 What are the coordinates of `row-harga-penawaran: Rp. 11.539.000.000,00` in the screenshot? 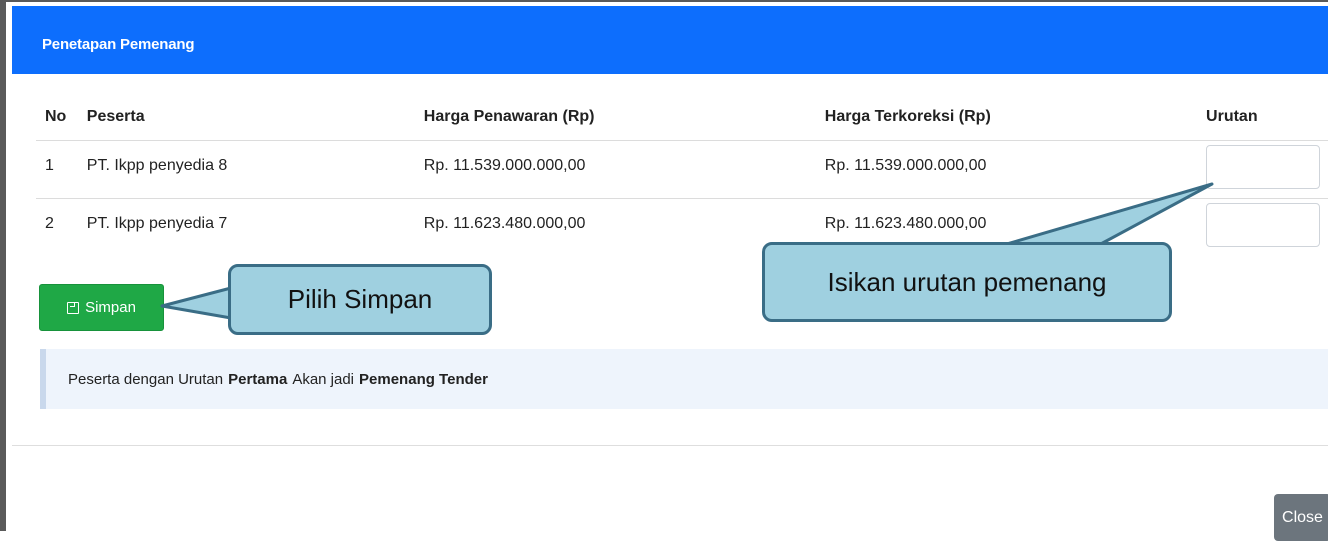 It's located at (624, 169).